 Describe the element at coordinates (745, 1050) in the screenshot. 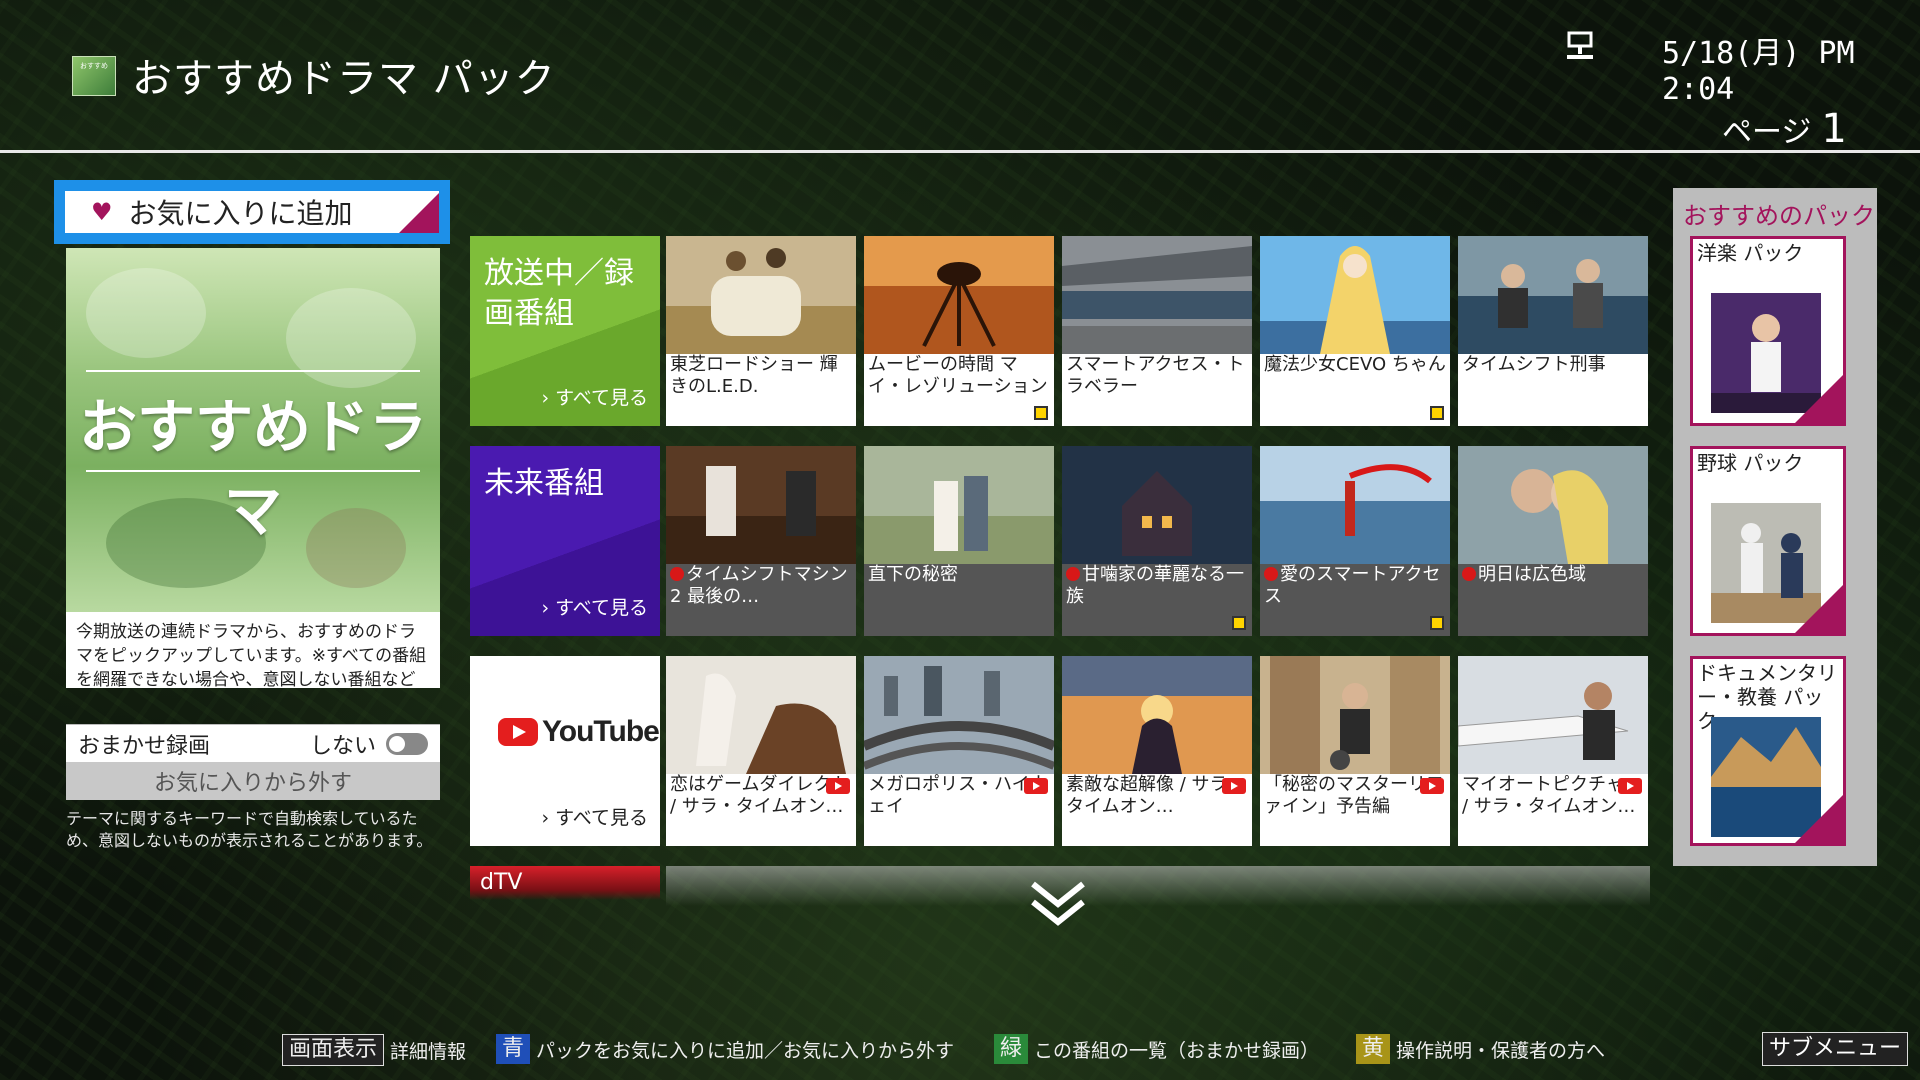

I see `blue-key-label: パックをお気に入りに追加／お気に入りから外す` at that location.